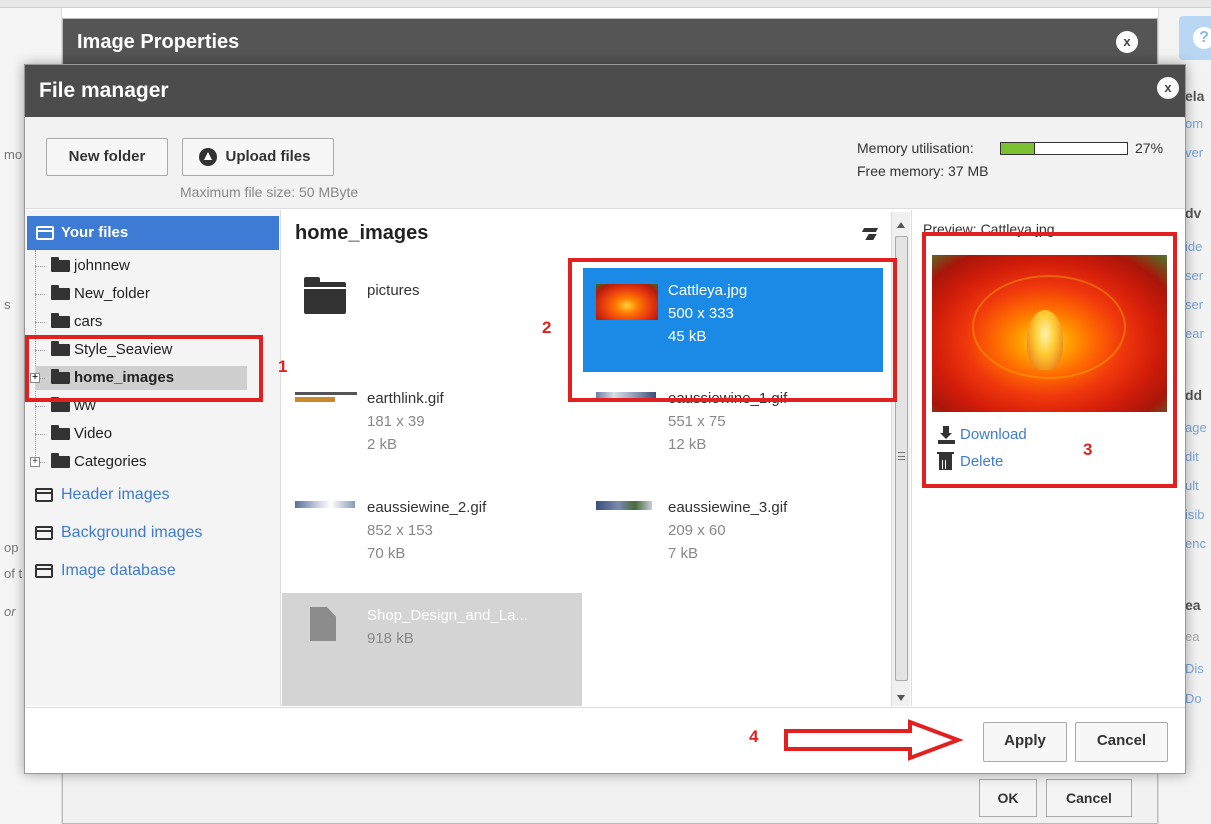 This screenshot has width=1211, height=824. I want to click on background-link: dit, so click(1192, 456).